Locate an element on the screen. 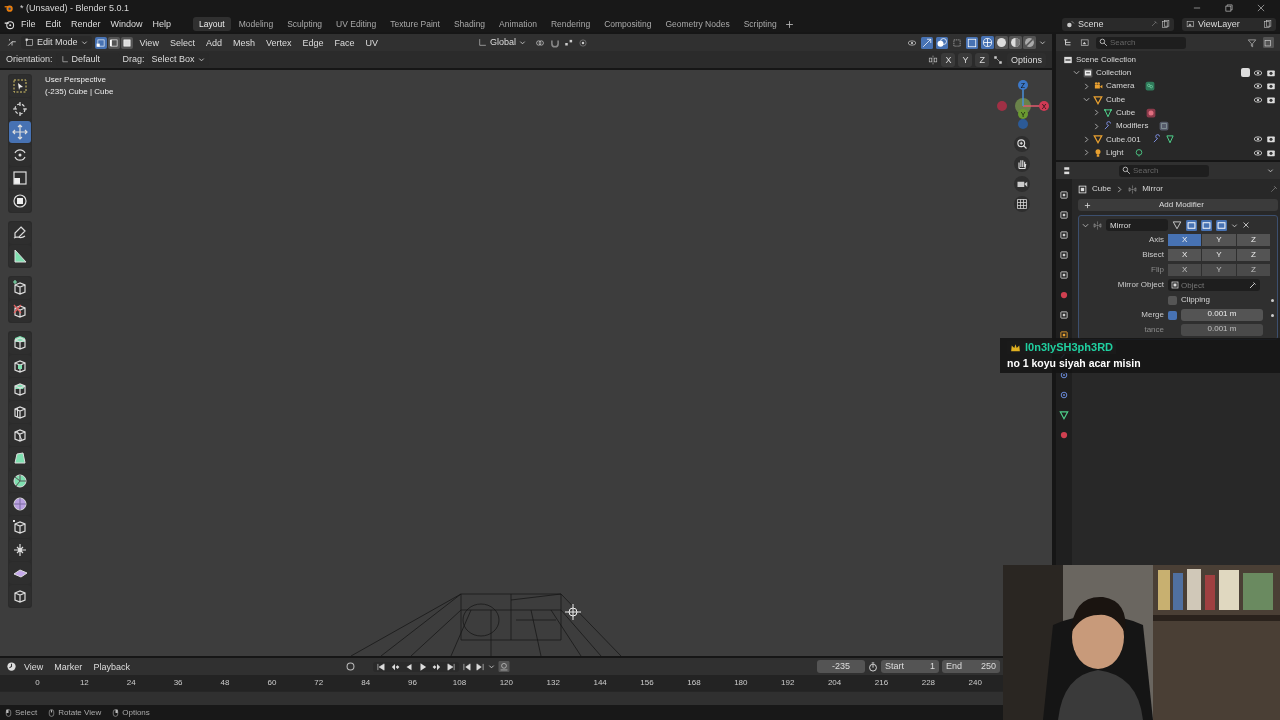 This screenshot has width=1280, height=720. workspace-tab: Sculpting is located at coordinates (305, 24).